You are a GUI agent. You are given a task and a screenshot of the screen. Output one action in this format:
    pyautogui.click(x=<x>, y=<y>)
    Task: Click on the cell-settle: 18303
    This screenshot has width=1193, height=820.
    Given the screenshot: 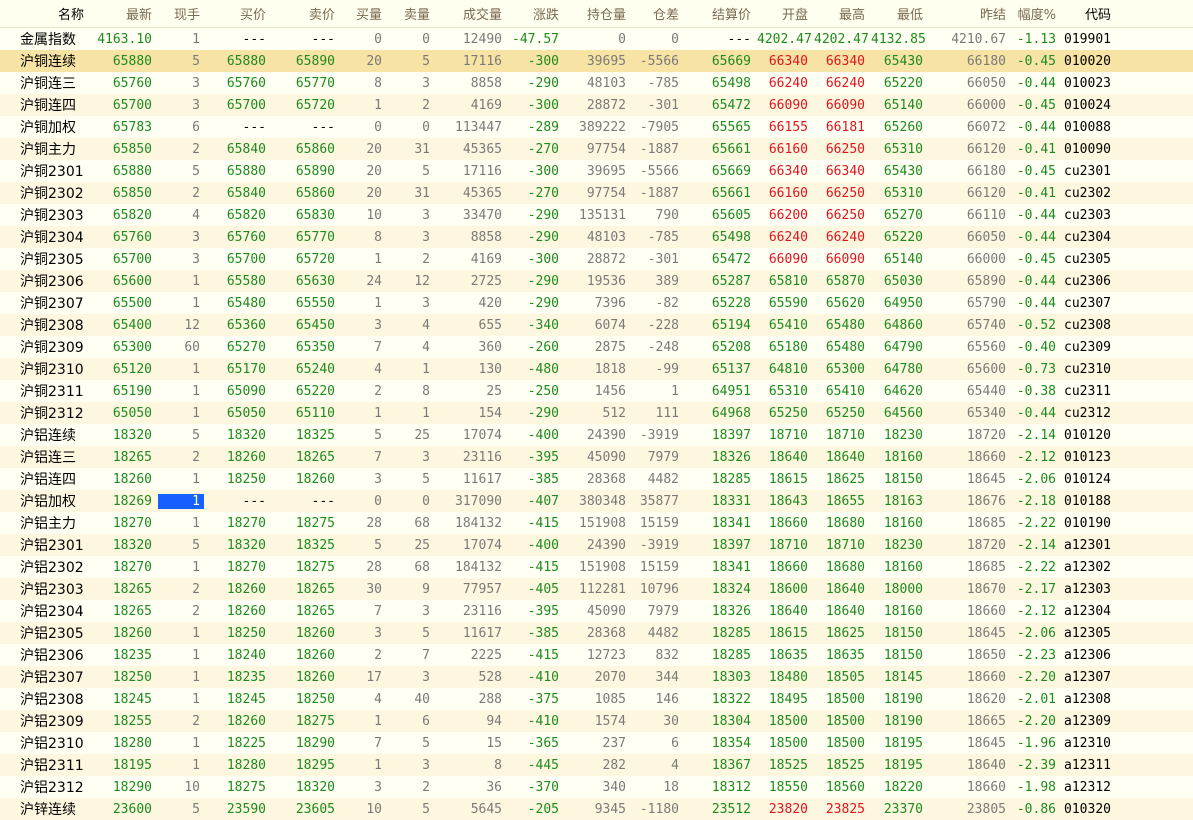 What is the action you would take?
    pyautogui.click(x=731, y=677)
    